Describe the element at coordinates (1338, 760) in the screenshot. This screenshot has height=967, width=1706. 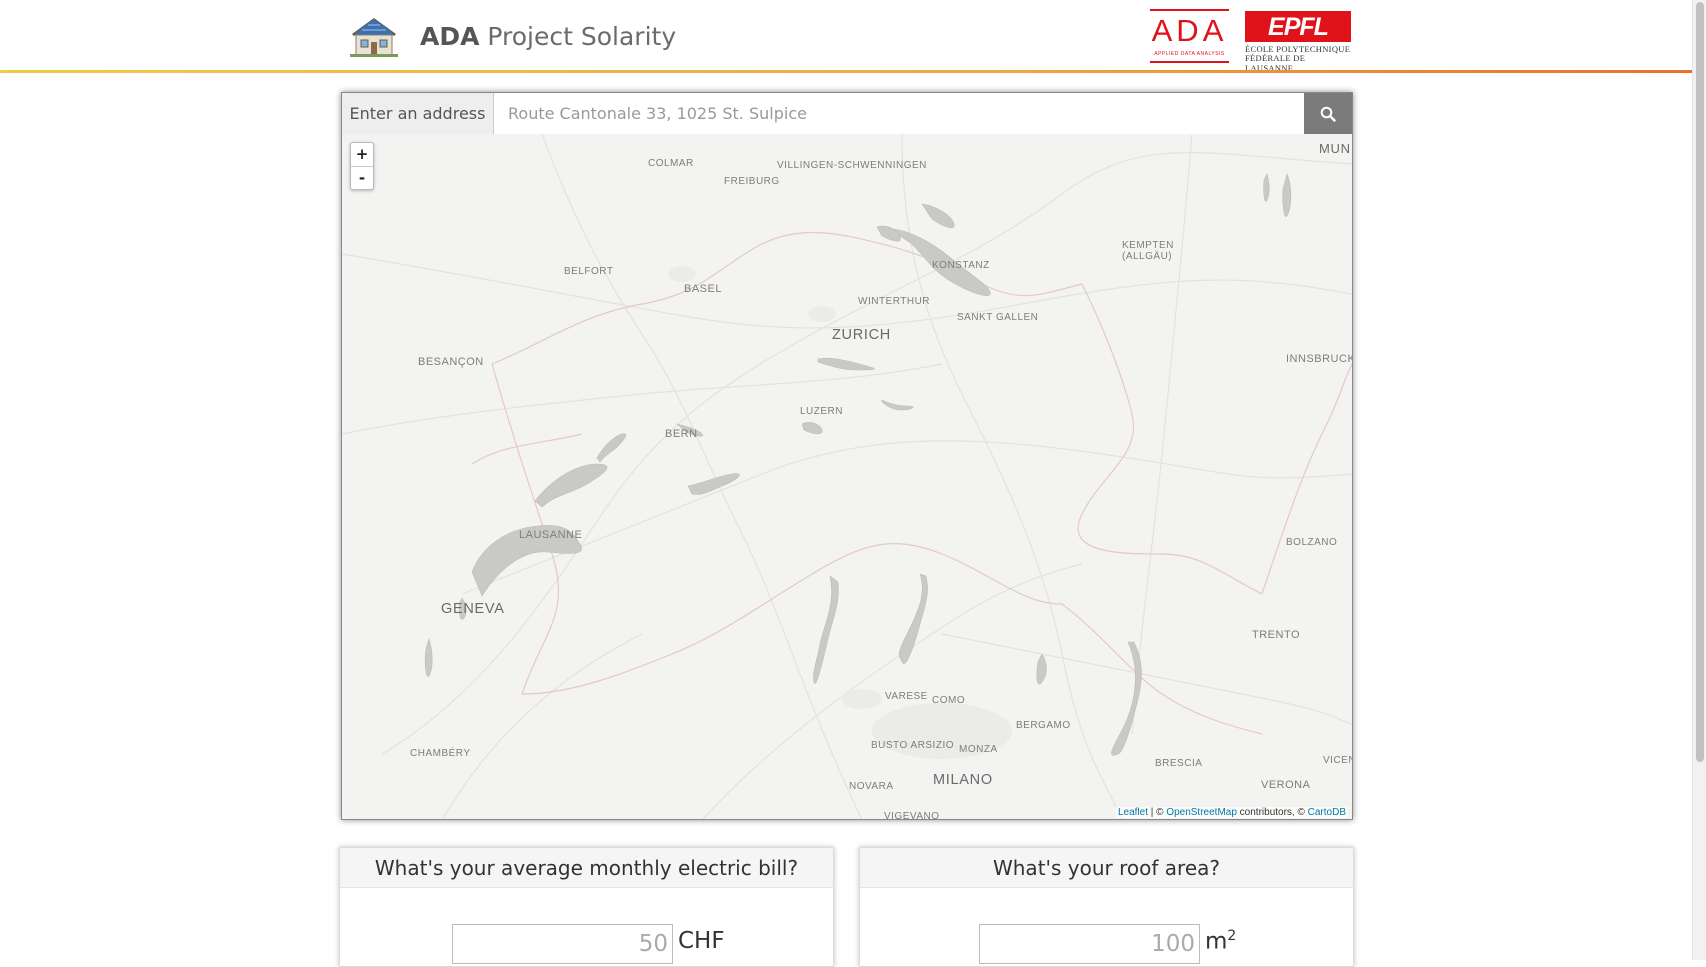
I see `map-label-vicenza: VICEN` at that location.